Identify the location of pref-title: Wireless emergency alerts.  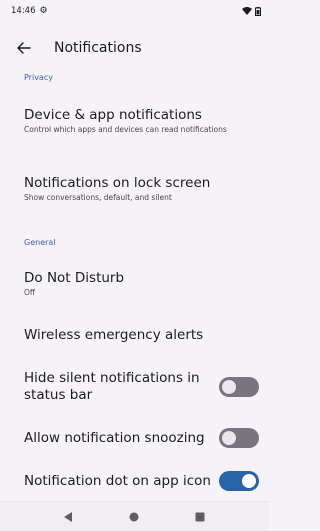
(114, 335).